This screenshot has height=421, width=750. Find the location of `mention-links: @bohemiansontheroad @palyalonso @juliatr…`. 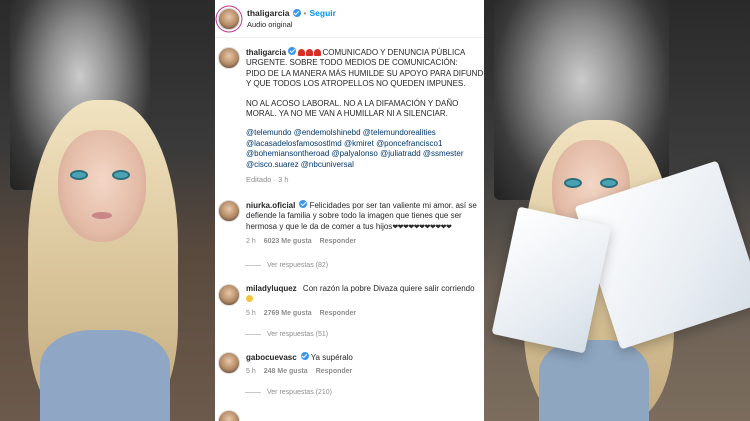

mention-links: @bohemiansontheroad @palyalonso @juliatr… is located at coordinates (365, 154).